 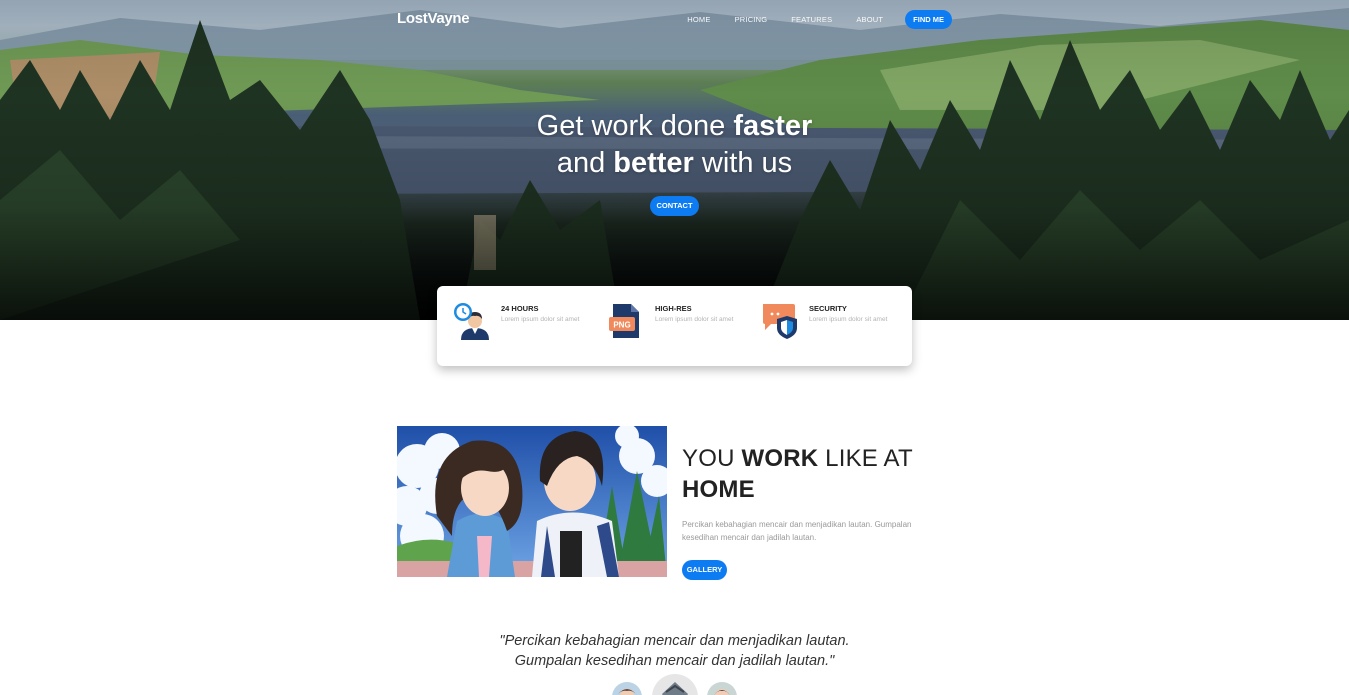 I want to click on about-heading-bold: WORK, so click(x=780, y=458).